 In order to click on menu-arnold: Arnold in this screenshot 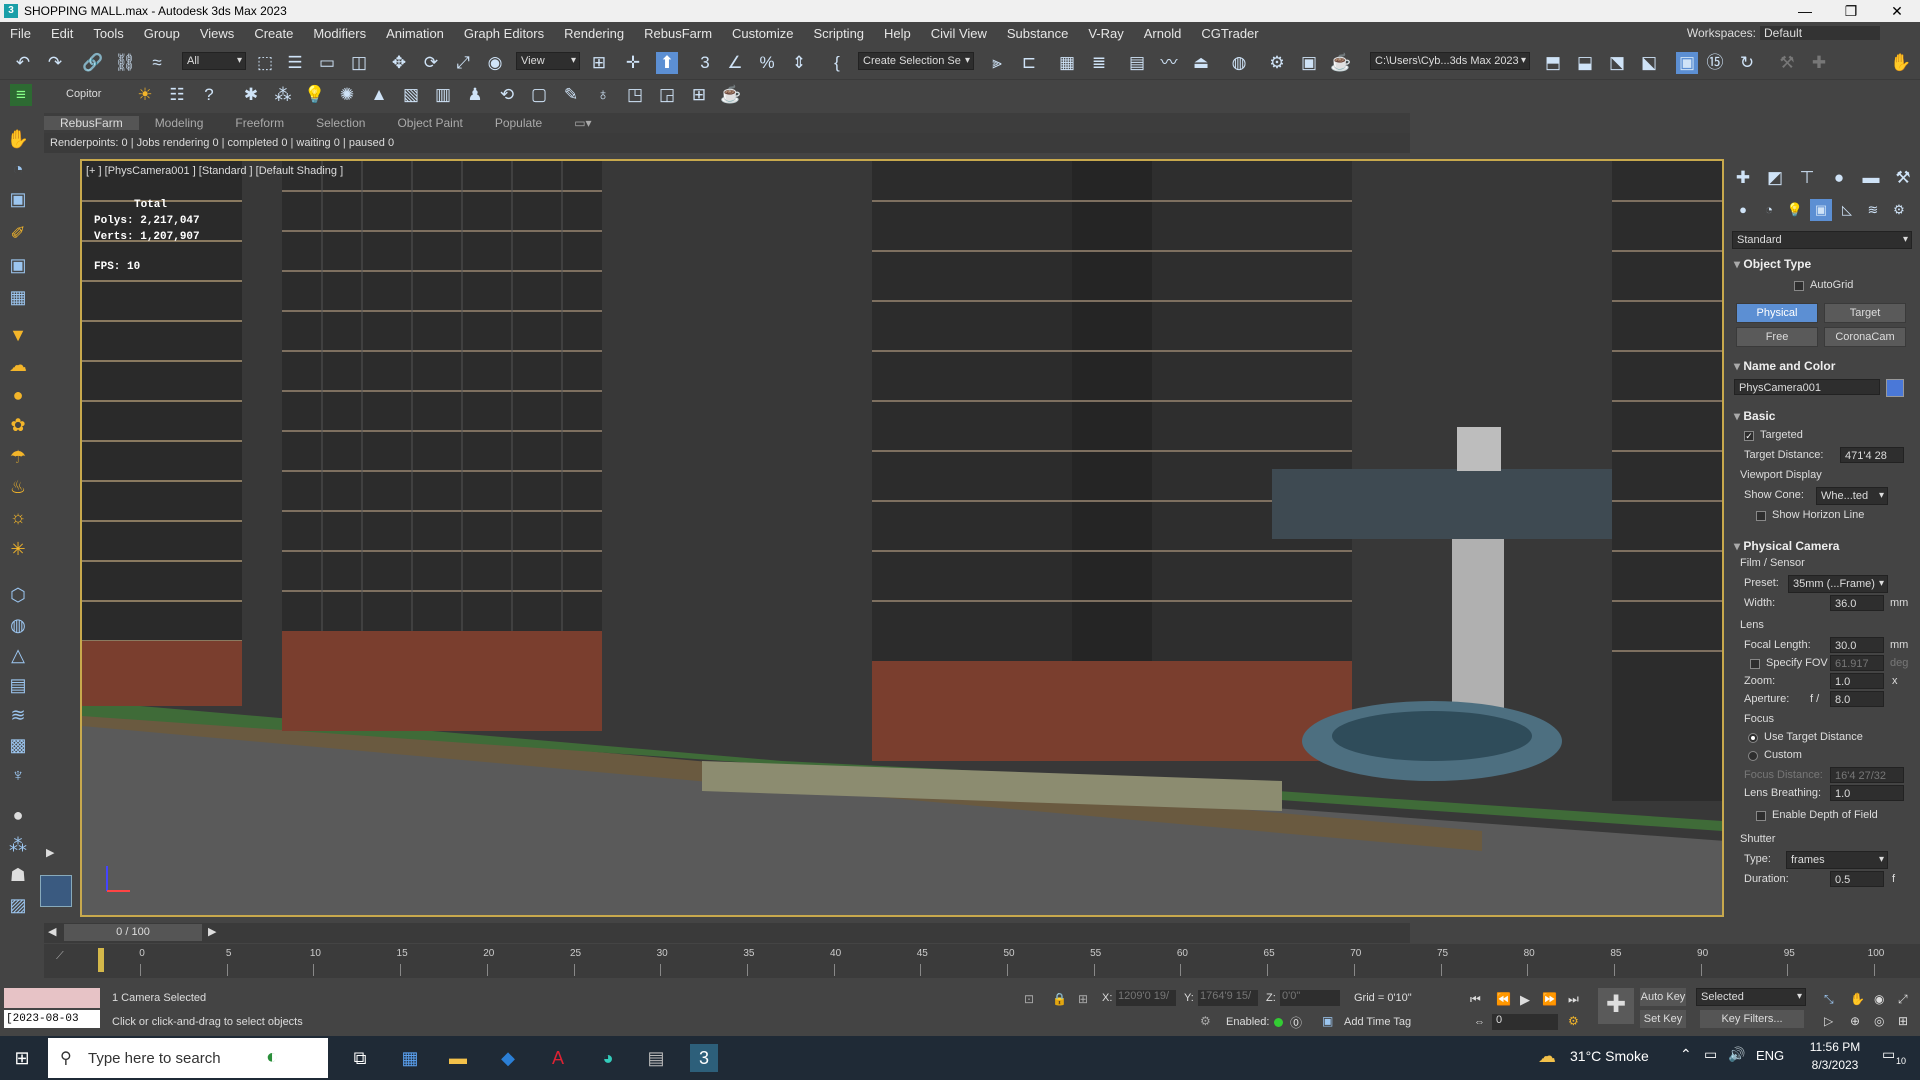, I will do `click(1163, 33)`.